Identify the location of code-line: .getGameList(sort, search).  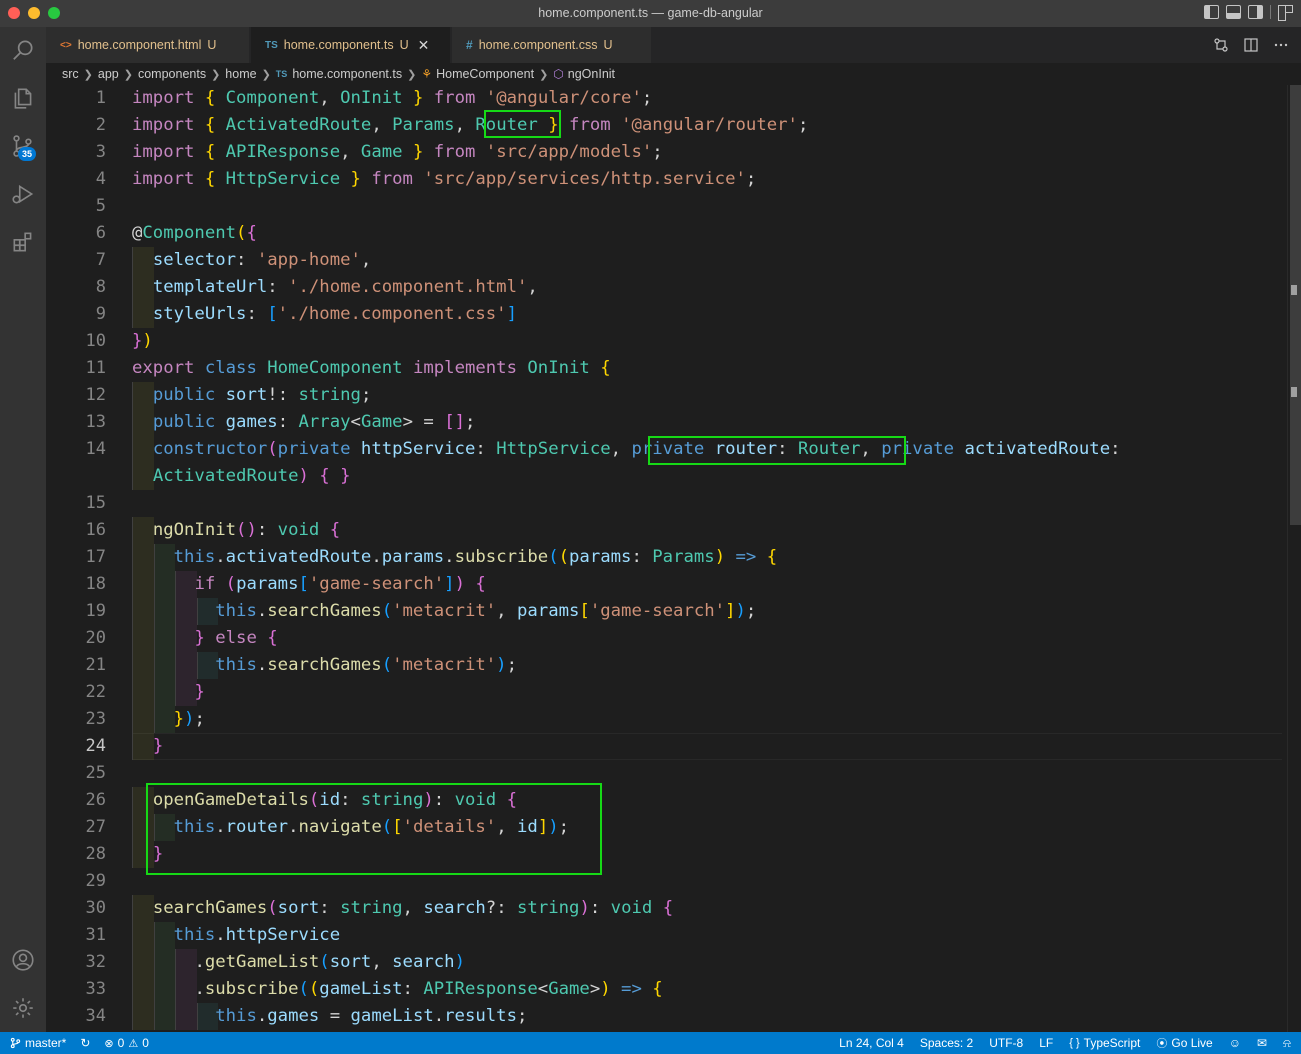
(298, 962).